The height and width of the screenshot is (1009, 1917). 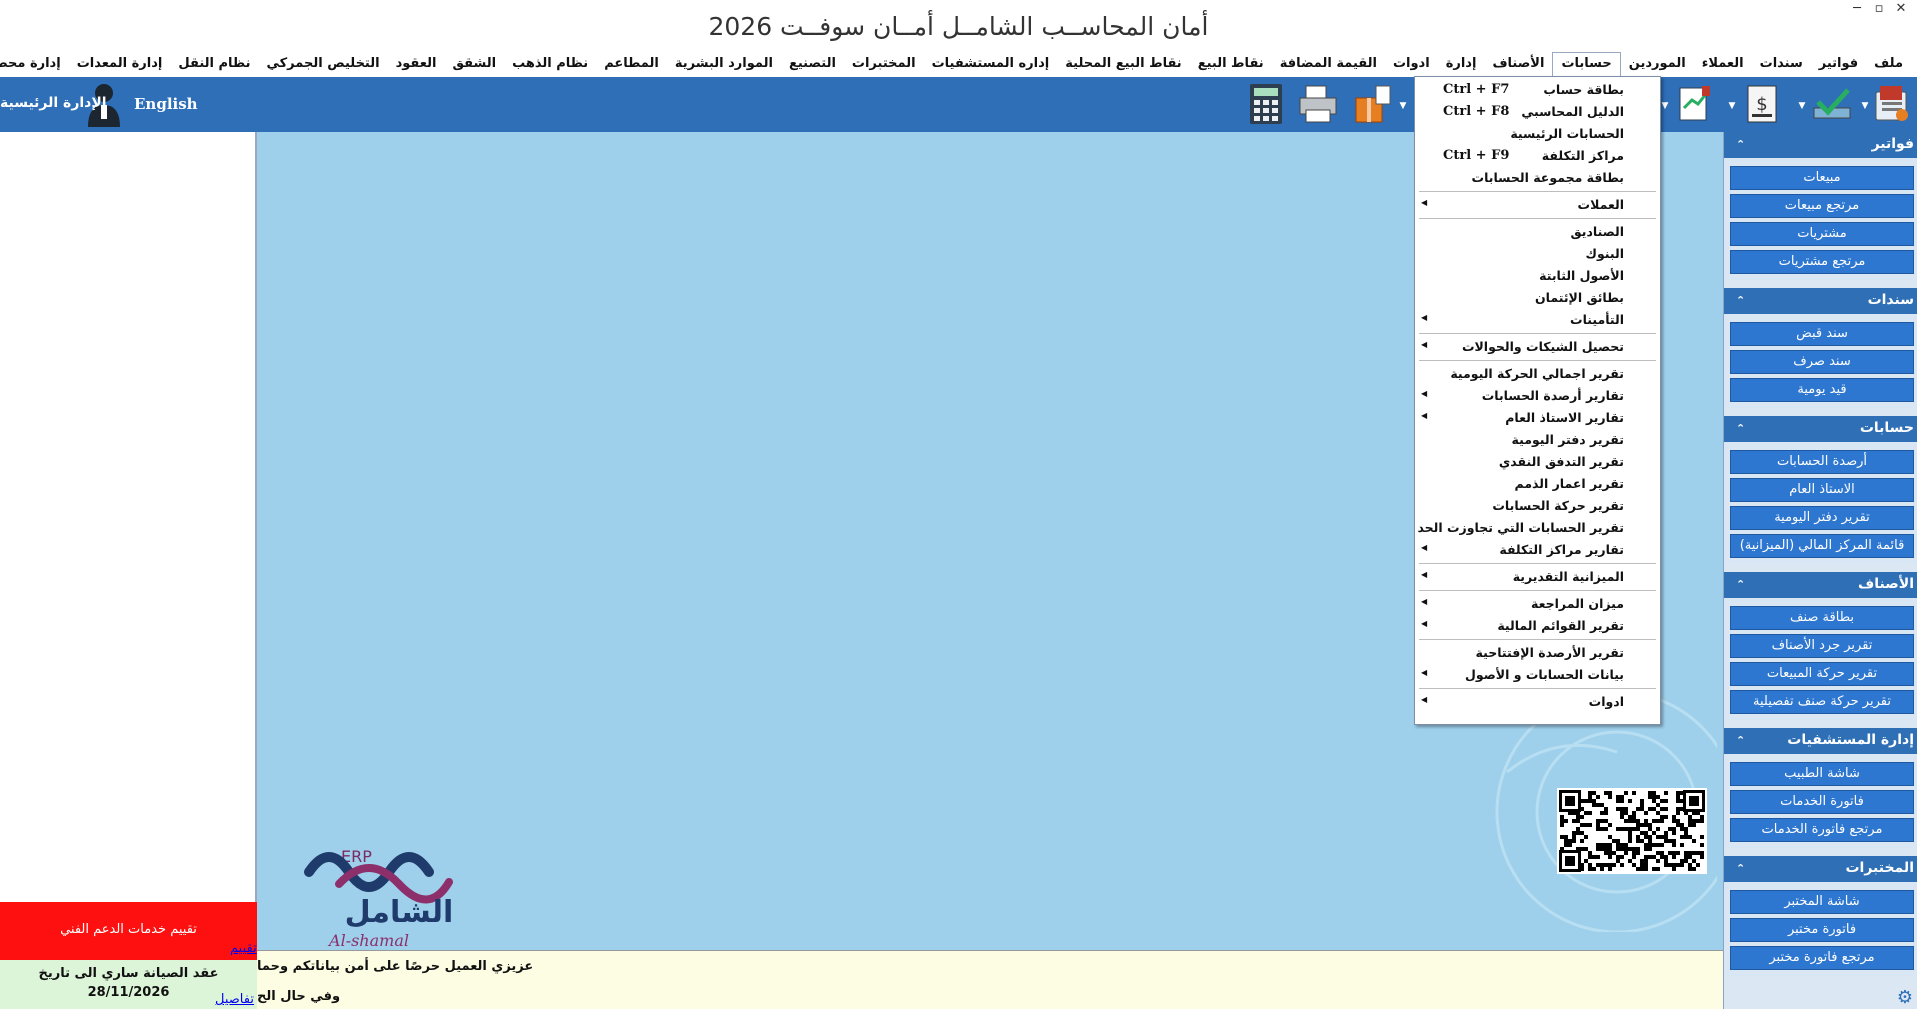 I want to click on menu-item: نقاط البيع المحلية, so click(x=1123, y=64).